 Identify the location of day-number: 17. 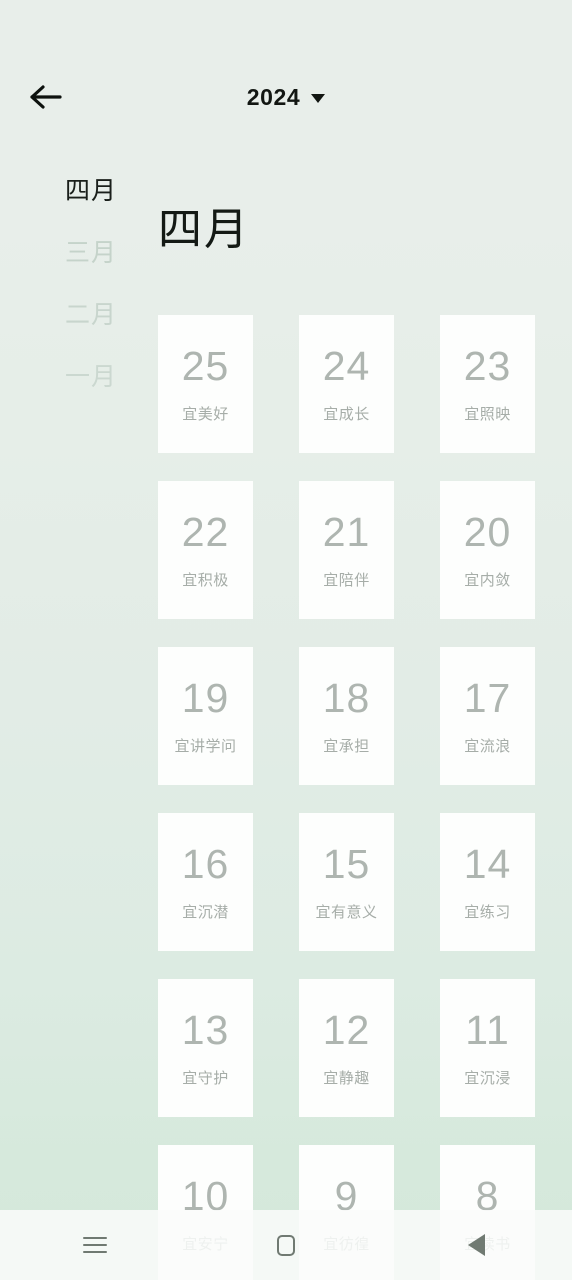
(487, 698).